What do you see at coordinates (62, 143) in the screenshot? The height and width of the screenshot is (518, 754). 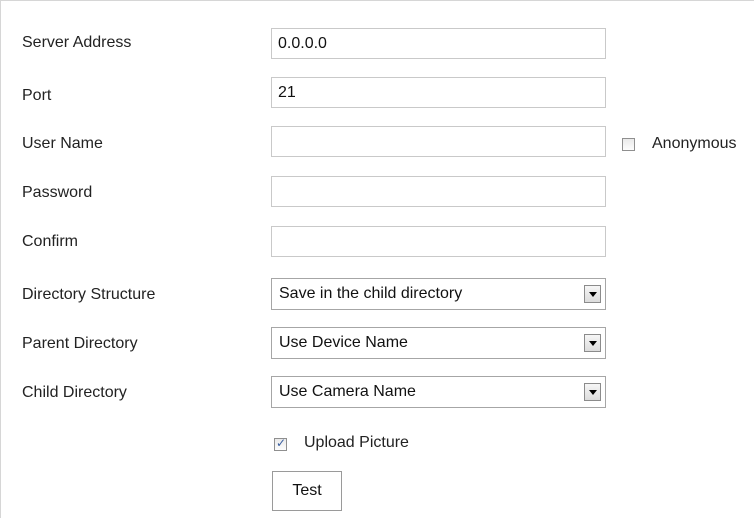 I see `user-name-label: User Name` at bounding box center [62, 143].